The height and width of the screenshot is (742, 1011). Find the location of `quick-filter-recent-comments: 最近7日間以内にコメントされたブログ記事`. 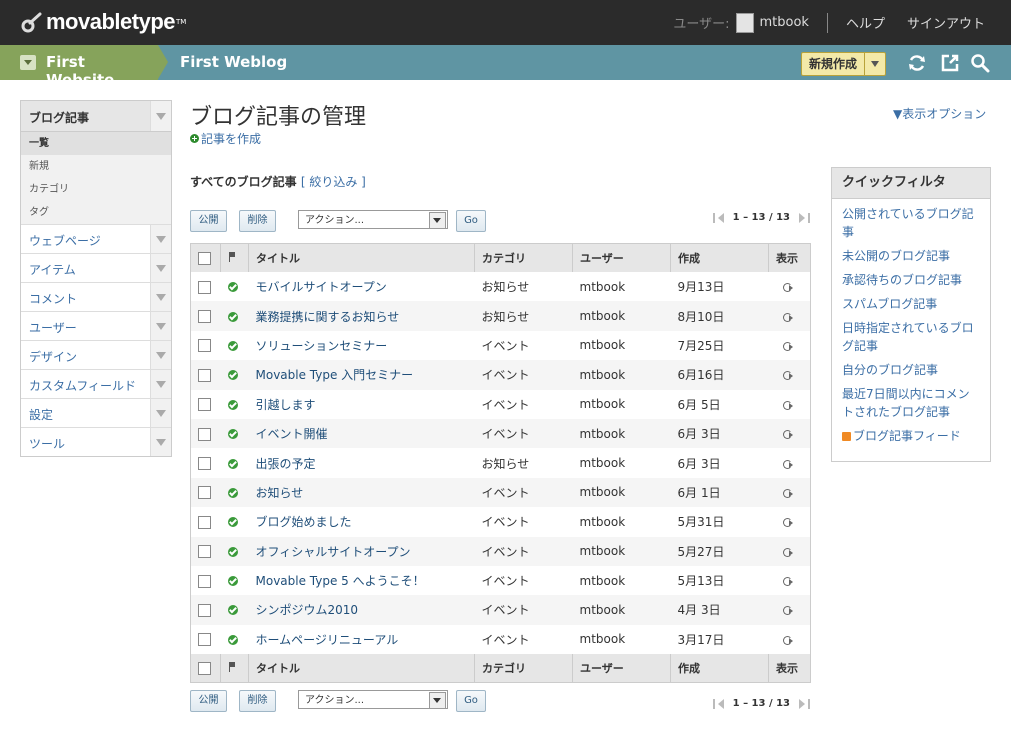

quick-filter-recent-comments: 最近7日間以内にコメントされたブログ記事 is located at coordinates (911, 403).